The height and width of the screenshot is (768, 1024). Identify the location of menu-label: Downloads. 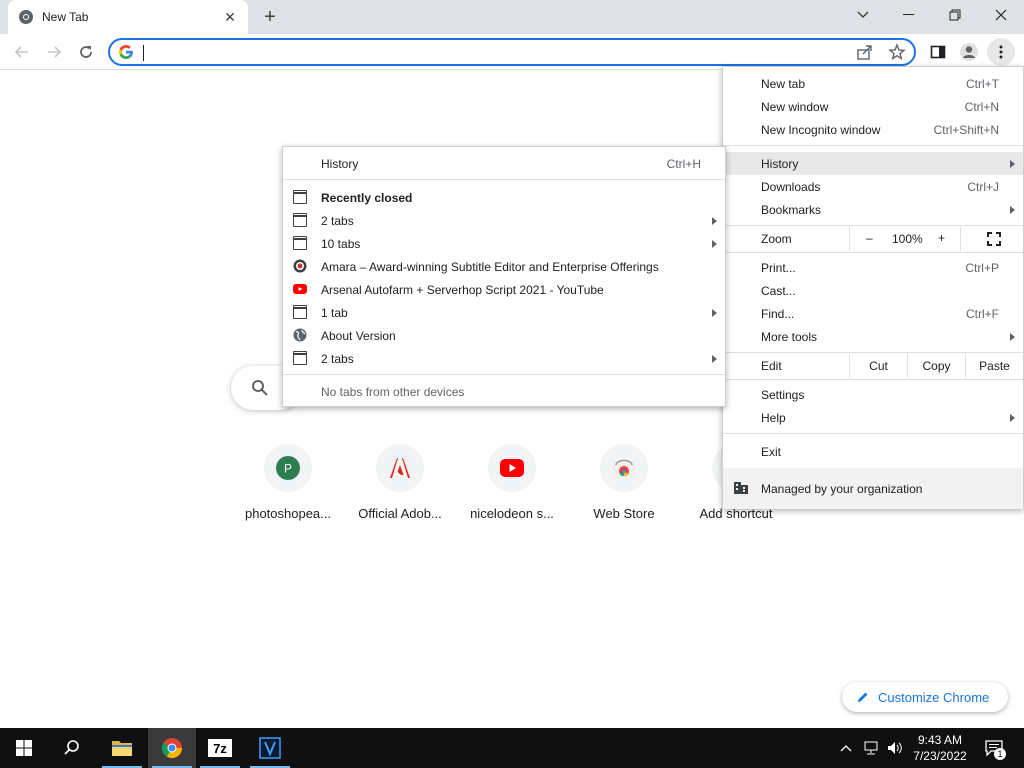
(791, 186).